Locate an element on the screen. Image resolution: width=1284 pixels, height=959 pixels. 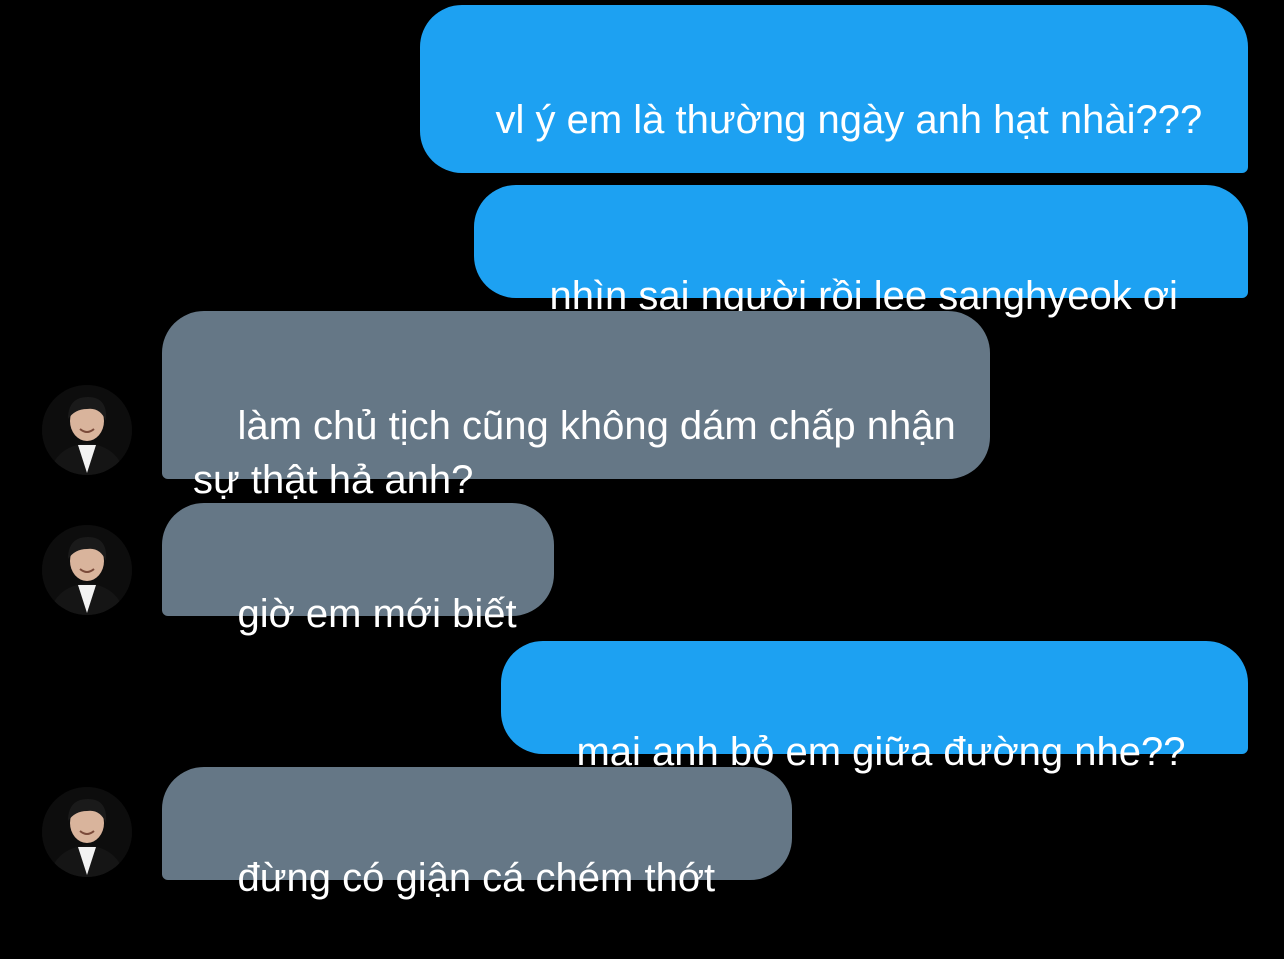
message-text: đừng có giận cá chém thớt is located at coordinates (476, 878).